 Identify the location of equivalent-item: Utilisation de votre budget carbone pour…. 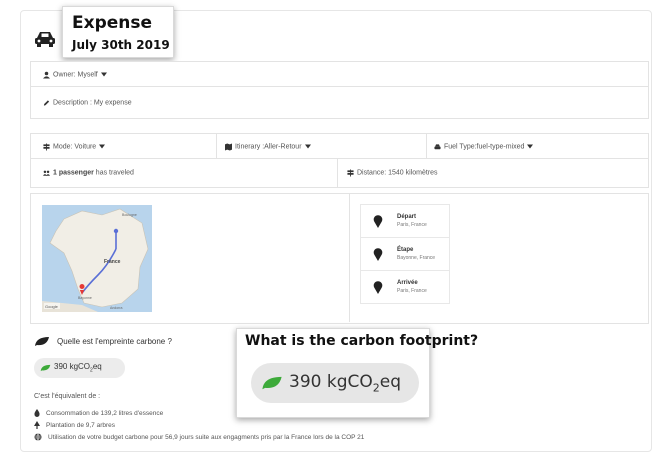
(199, 437).